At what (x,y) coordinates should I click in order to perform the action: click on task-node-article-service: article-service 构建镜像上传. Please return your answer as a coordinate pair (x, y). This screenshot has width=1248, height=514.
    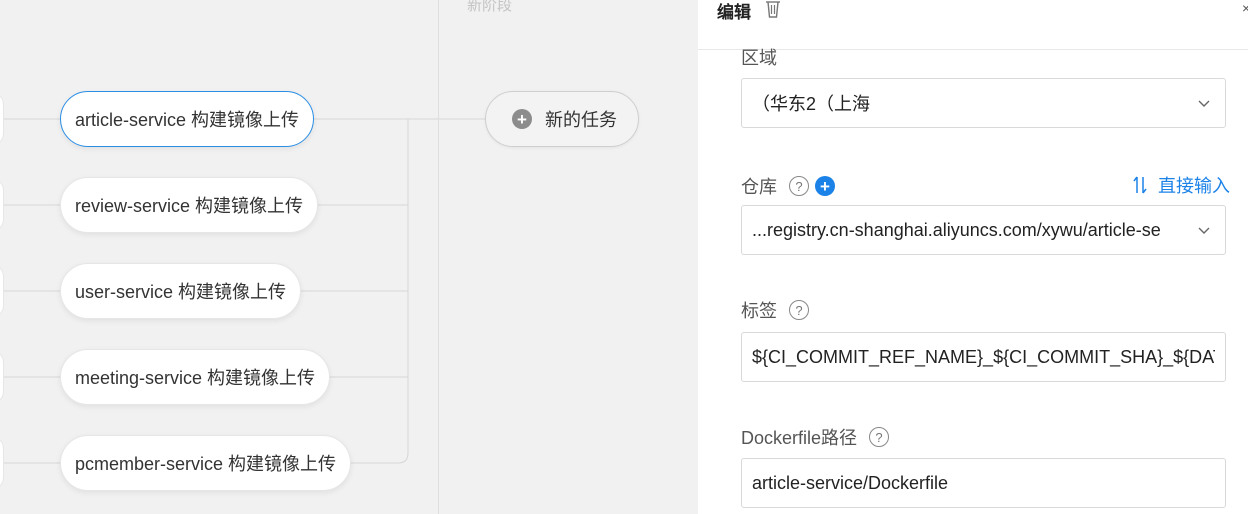
    Looking at the image, I should click on (187, 119).